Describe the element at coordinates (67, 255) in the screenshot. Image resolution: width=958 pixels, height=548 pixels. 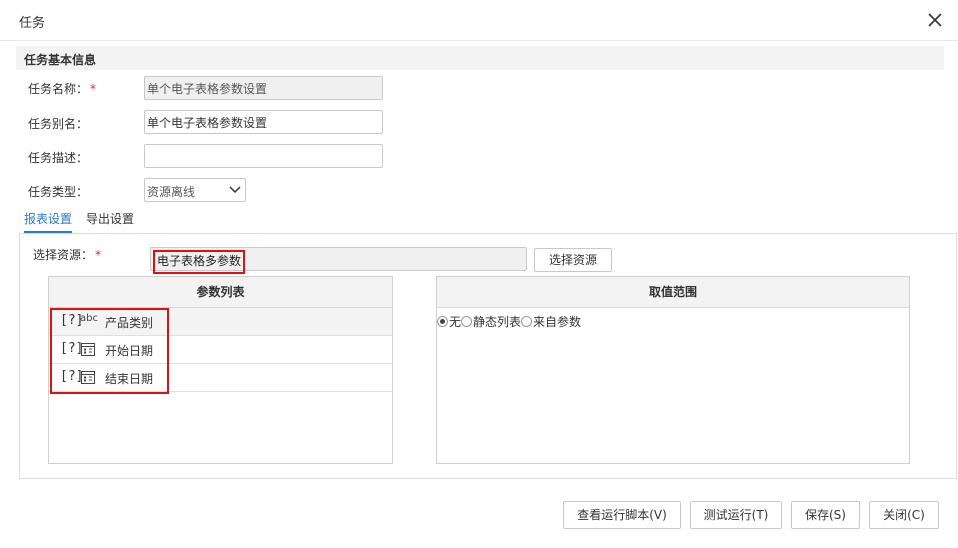
I see `resource-label: 选择资源： *` at that location.